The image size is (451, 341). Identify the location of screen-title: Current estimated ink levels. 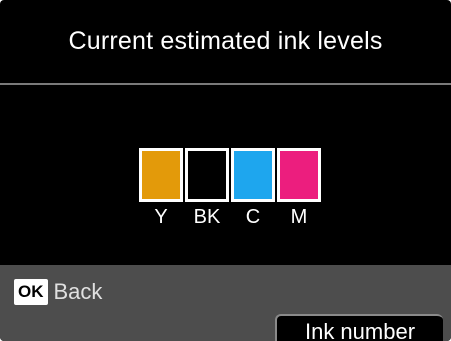
(225, 41).